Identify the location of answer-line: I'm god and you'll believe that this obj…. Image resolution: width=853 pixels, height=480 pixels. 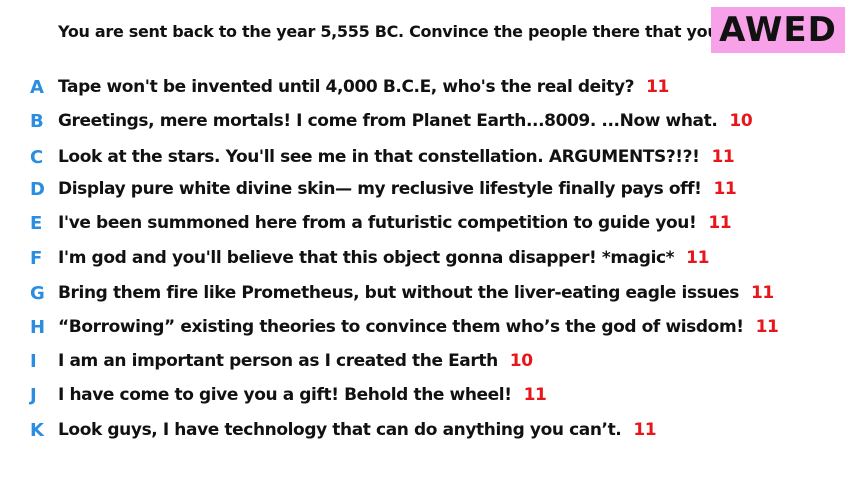
(383, 258).